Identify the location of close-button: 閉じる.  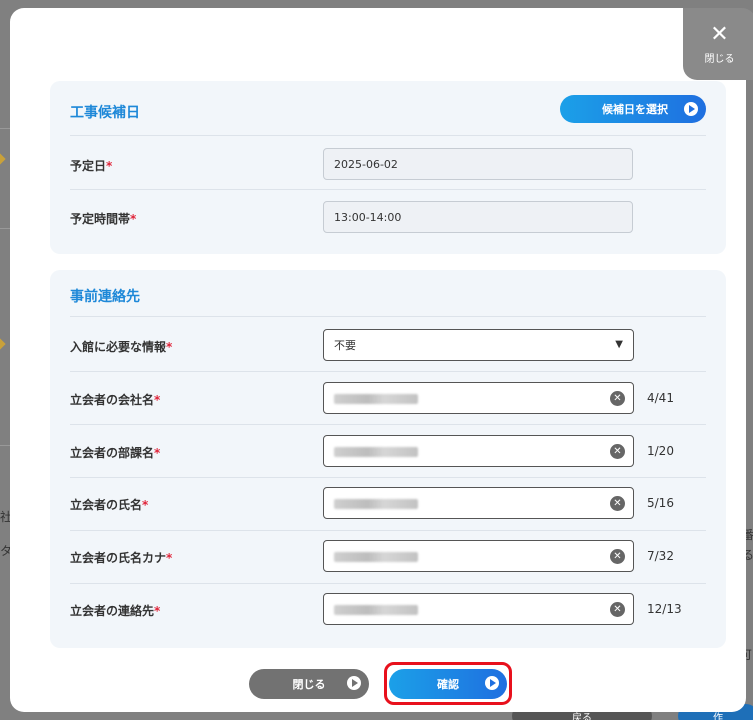
(309, 684).